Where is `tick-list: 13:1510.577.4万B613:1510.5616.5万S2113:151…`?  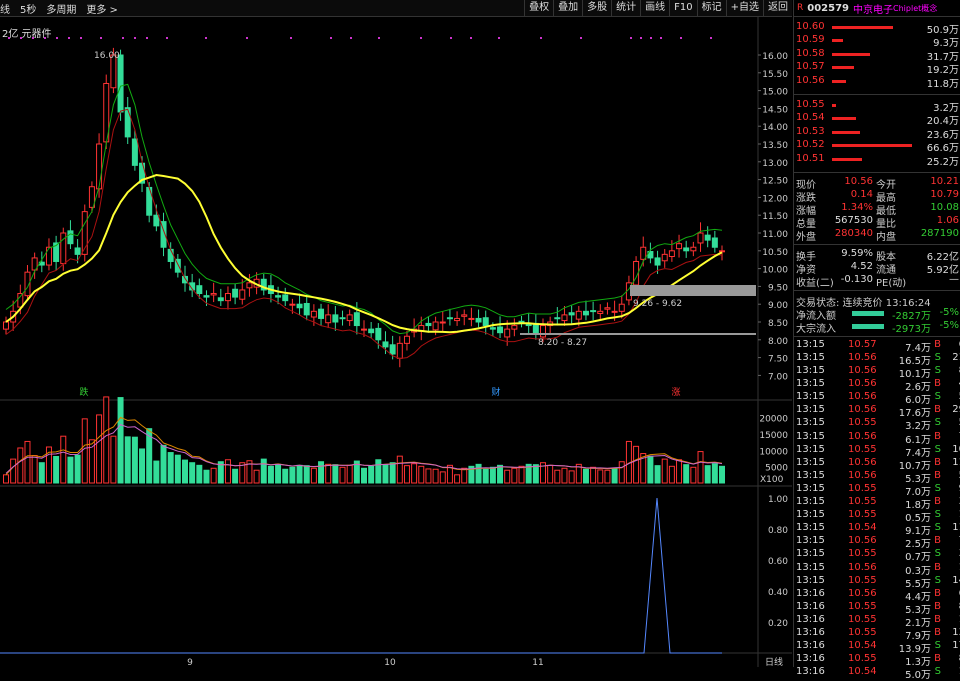 tick-list: 13:1510.577.4万B613:1510.5616.5万S2113:151… is located at coordinates (877, 509).